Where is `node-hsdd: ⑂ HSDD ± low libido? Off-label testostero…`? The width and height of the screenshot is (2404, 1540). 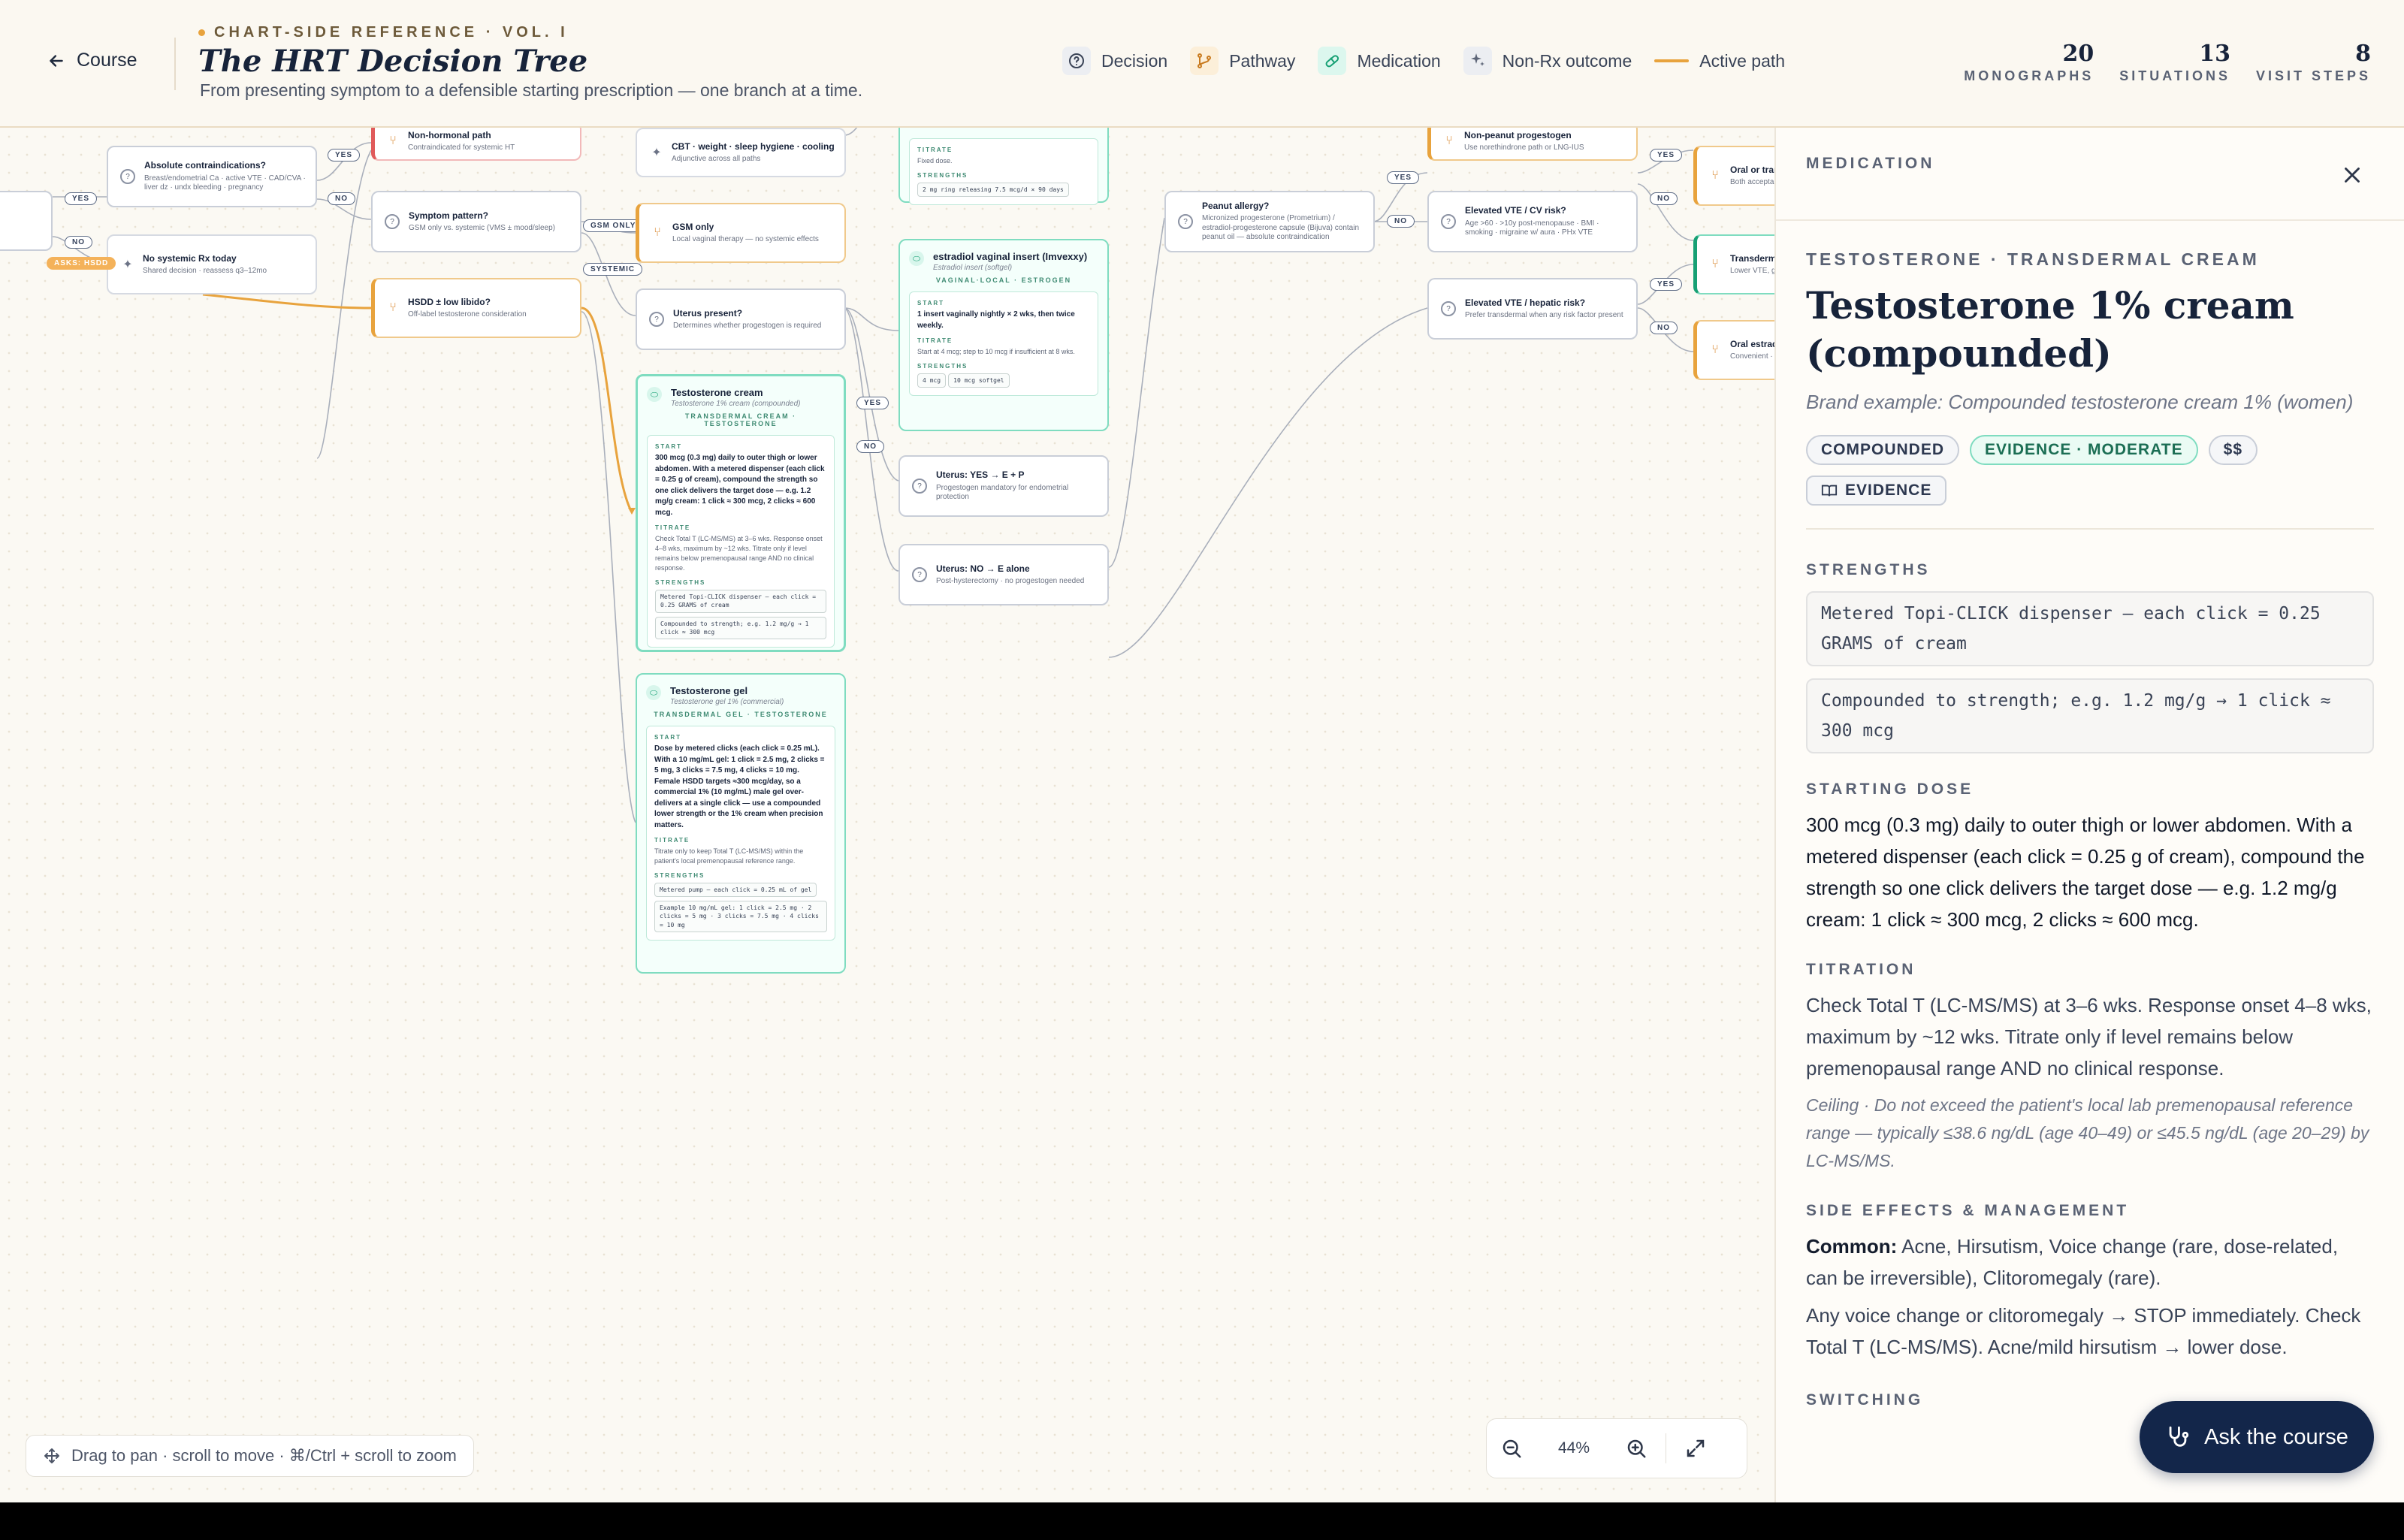
node-hsdd: ⑂ HSDD ± low libido? Off-label testostero… is located at coordinates (476, 308).